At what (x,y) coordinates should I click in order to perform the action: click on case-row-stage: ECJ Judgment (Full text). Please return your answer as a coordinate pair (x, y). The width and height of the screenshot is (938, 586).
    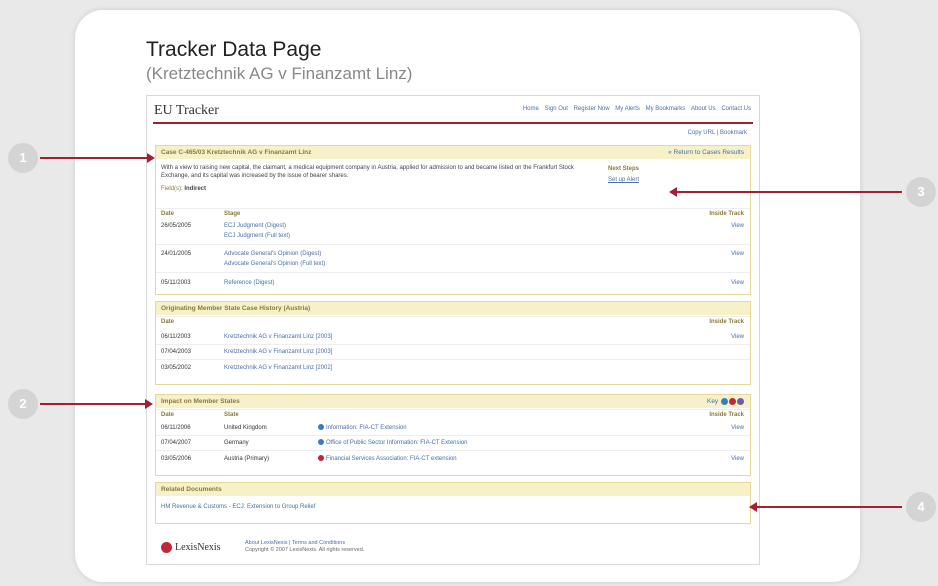
    Looking at the image, I should click on (257, 236).